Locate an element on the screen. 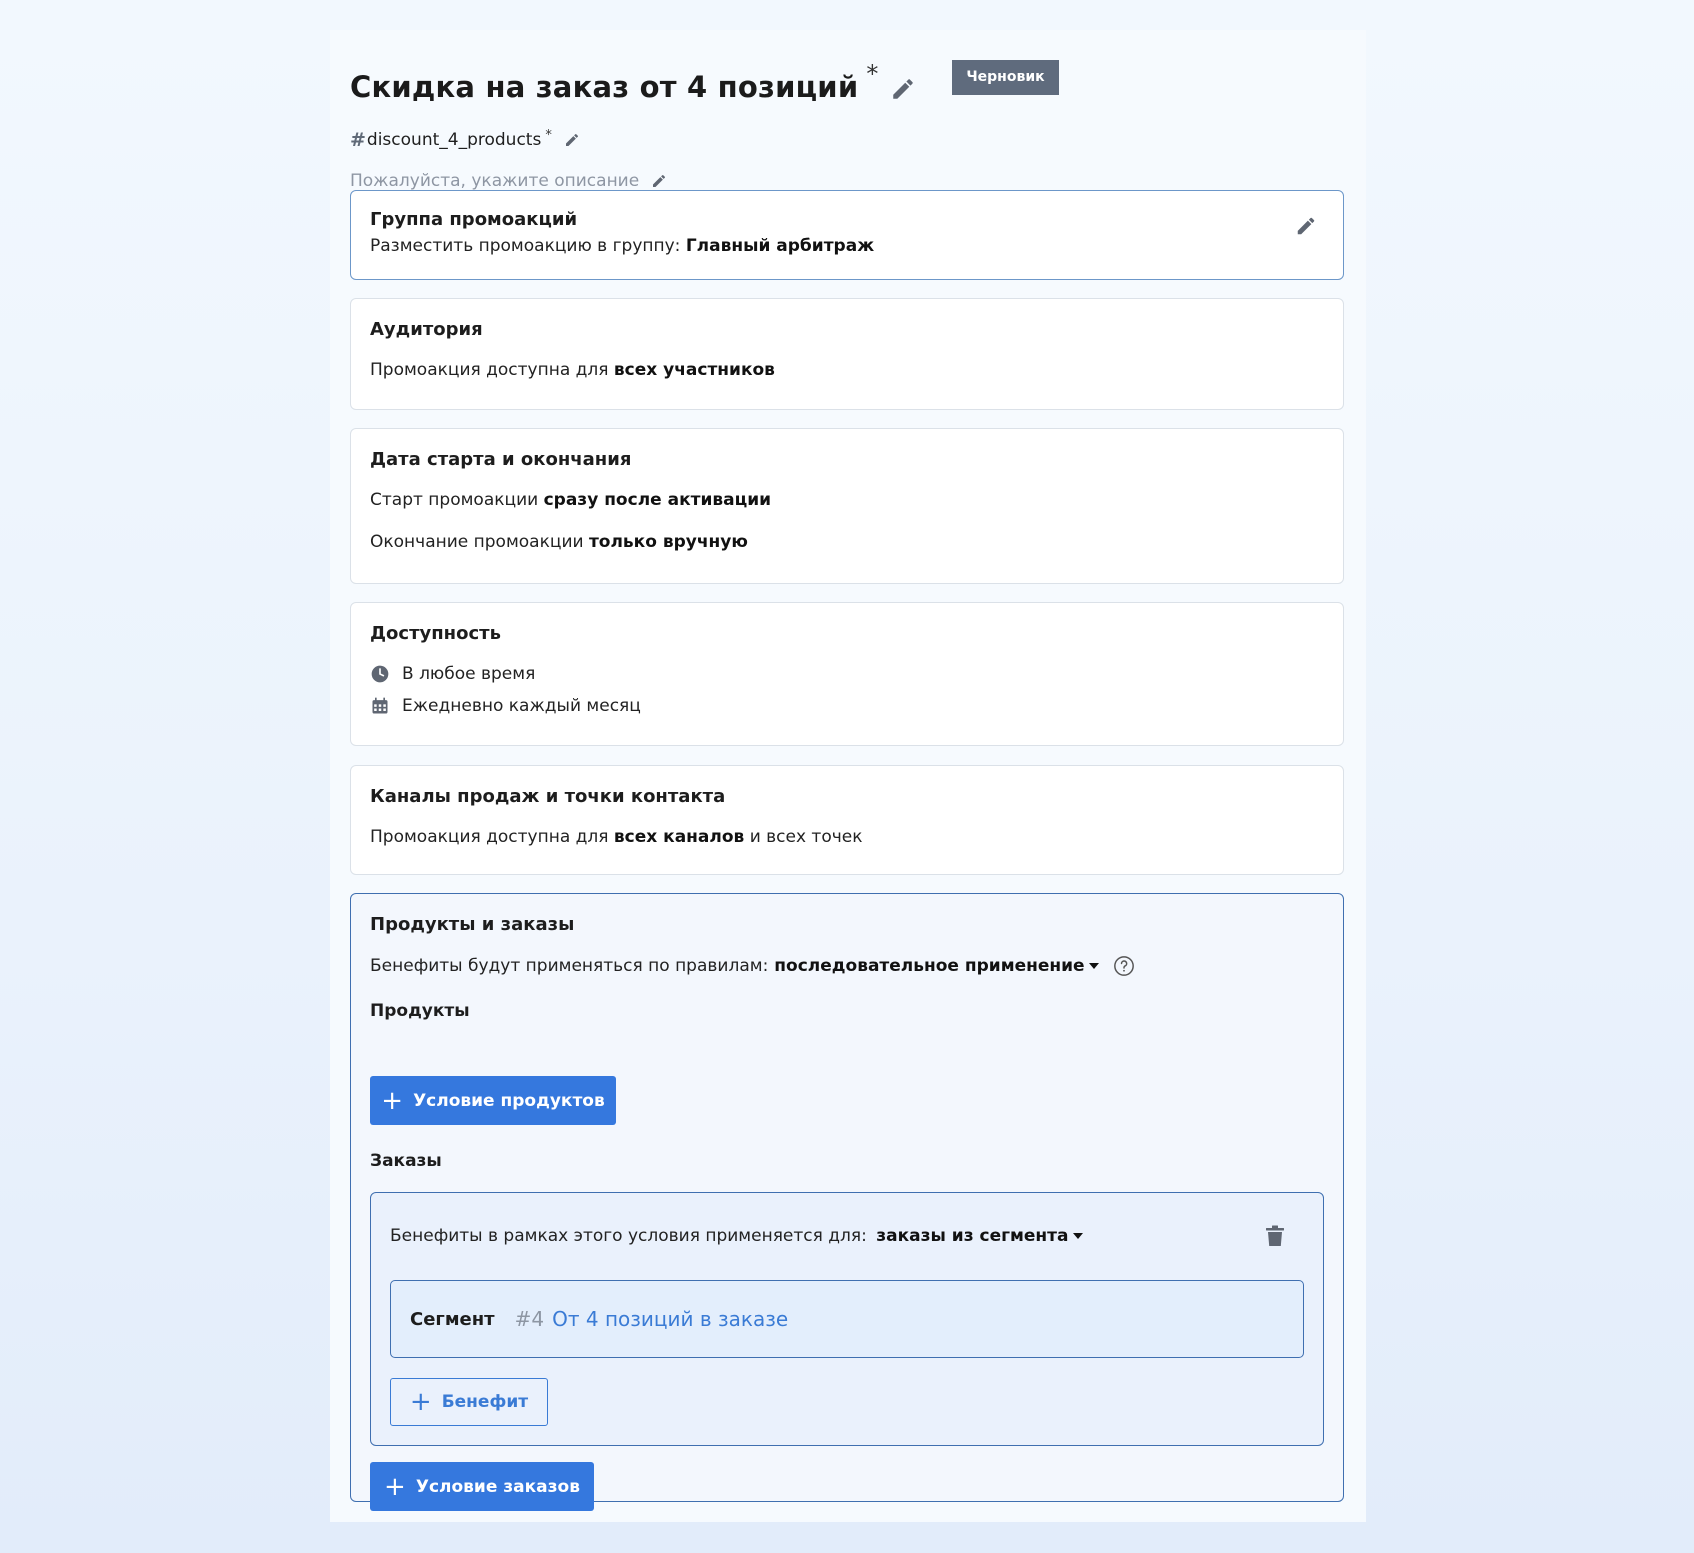  add-product-condition-label: Условие продуктов is located at coordinates (509, 1100).